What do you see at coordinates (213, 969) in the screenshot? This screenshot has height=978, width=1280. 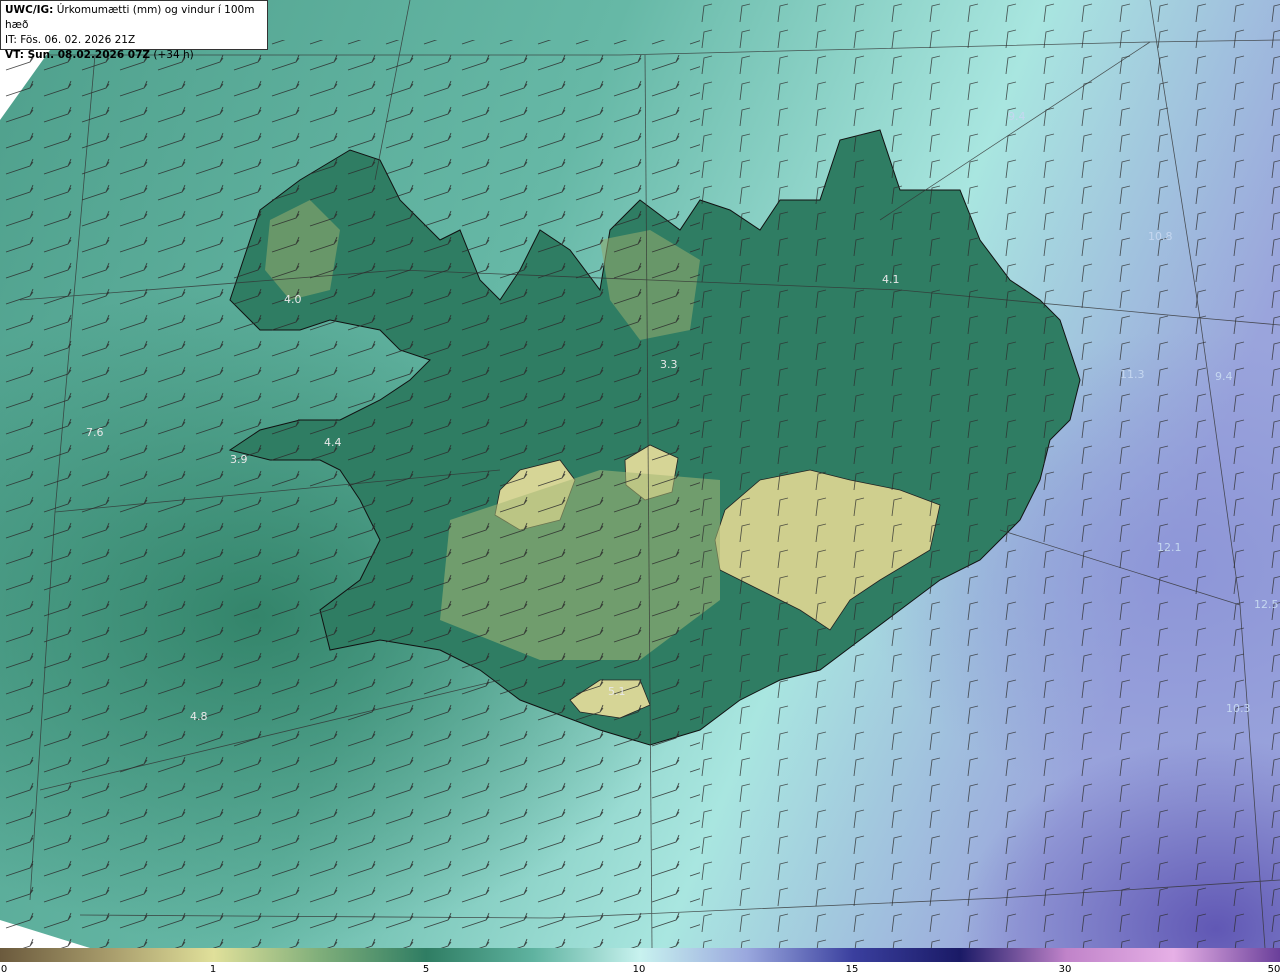 I see `colorbar-tick-label: 1` at bounding box center [213, 969].